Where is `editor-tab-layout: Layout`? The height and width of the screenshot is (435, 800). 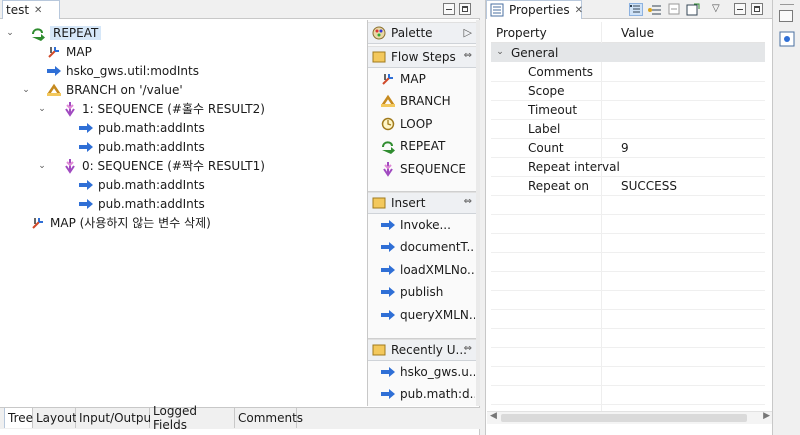
editor-tab-layout: Layout is located at coordinates (55, 418).